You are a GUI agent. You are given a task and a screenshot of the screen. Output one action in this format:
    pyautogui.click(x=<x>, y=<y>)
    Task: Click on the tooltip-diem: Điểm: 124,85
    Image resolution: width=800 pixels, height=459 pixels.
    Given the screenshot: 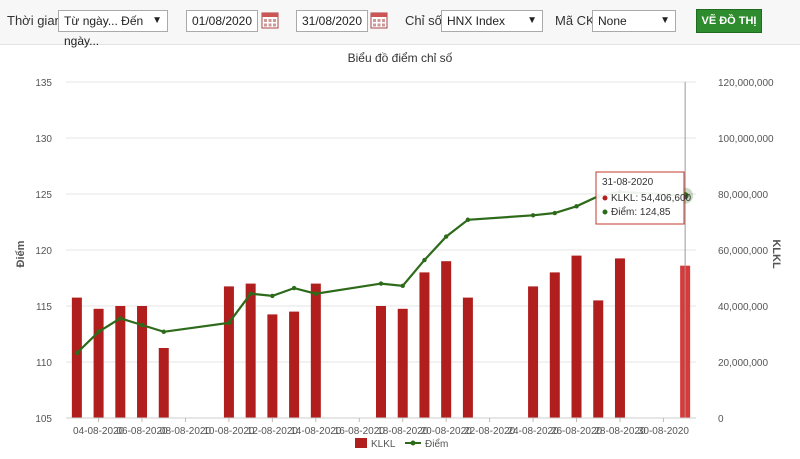 What is the action you would take?
    pyautogui.click(x=641, y=212)
    